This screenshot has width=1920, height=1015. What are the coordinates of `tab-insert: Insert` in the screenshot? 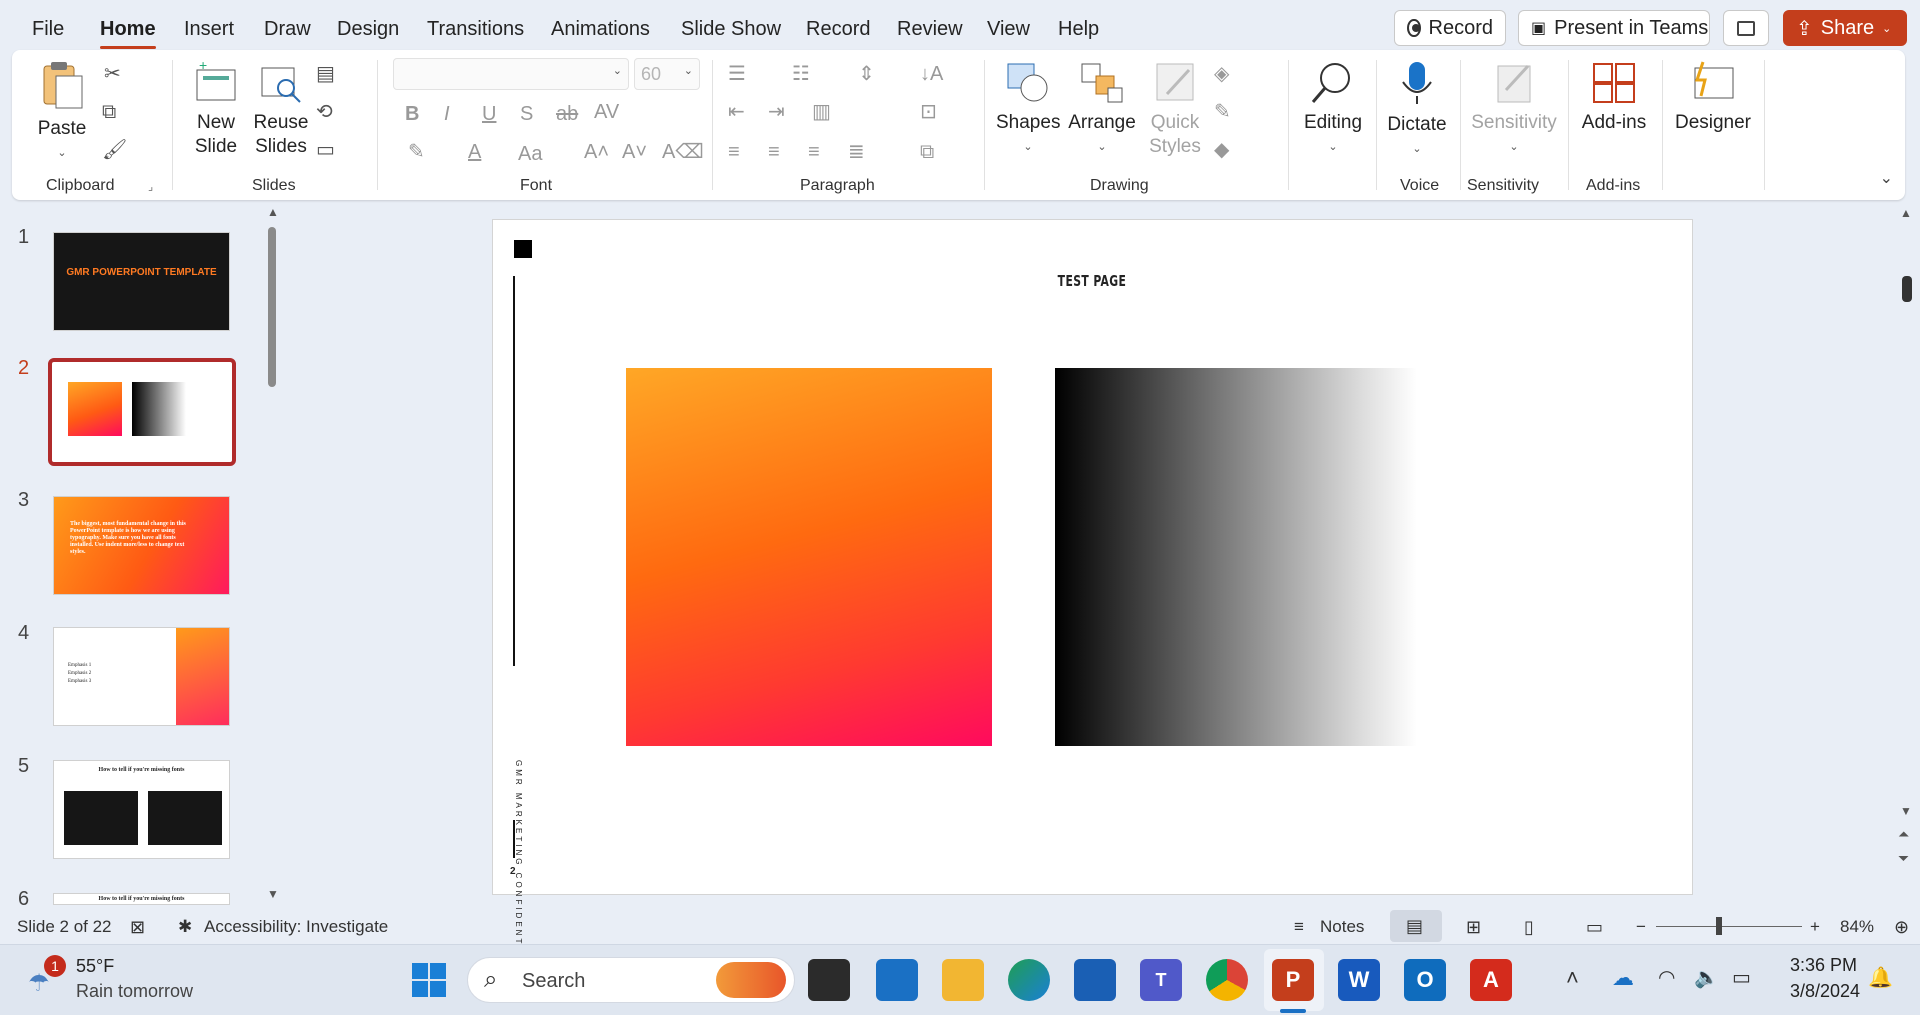 It's located at (209, 29).